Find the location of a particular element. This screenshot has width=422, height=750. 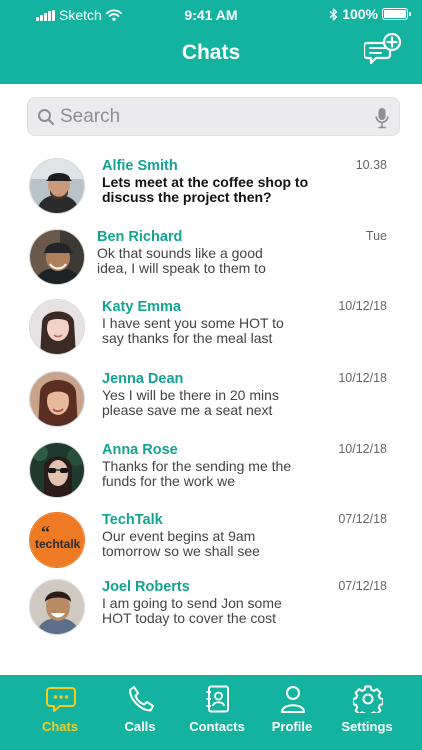

tab-calls: Calls is located at coordinates (140, 712).